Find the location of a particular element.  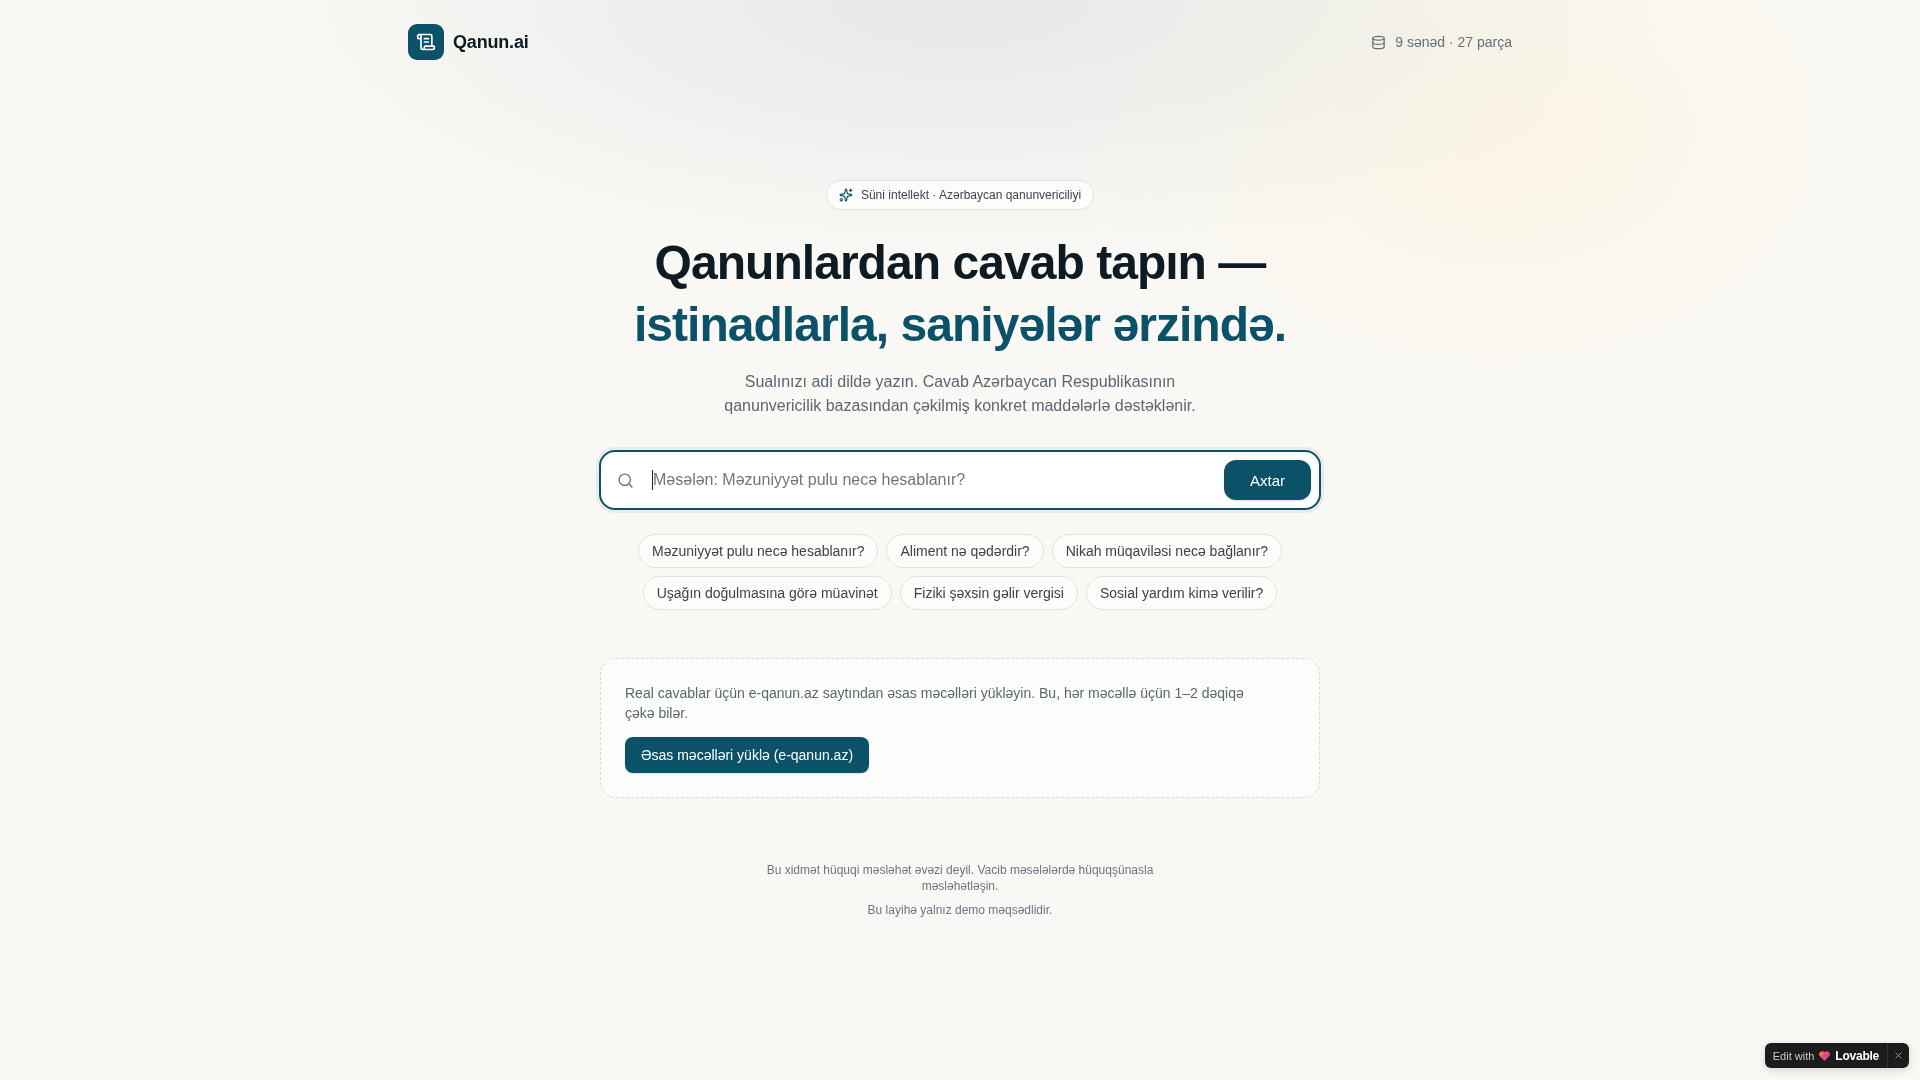

search-field: Məsələn: Məzuniyyət pulu necə hesablanır? Axtar is located at coordinates (960, 480).